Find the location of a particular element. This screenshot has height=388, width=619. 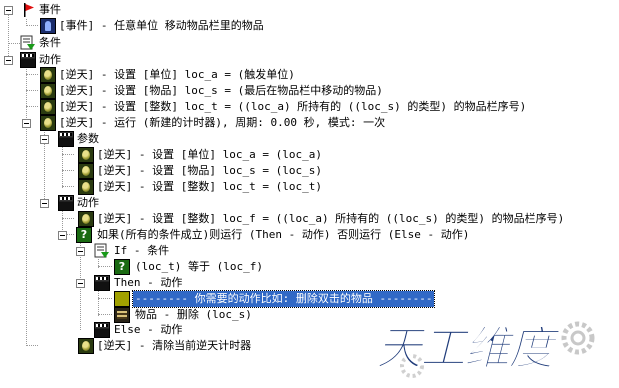

tree-label: Else - 动作 is located at coordinates (148, 329).